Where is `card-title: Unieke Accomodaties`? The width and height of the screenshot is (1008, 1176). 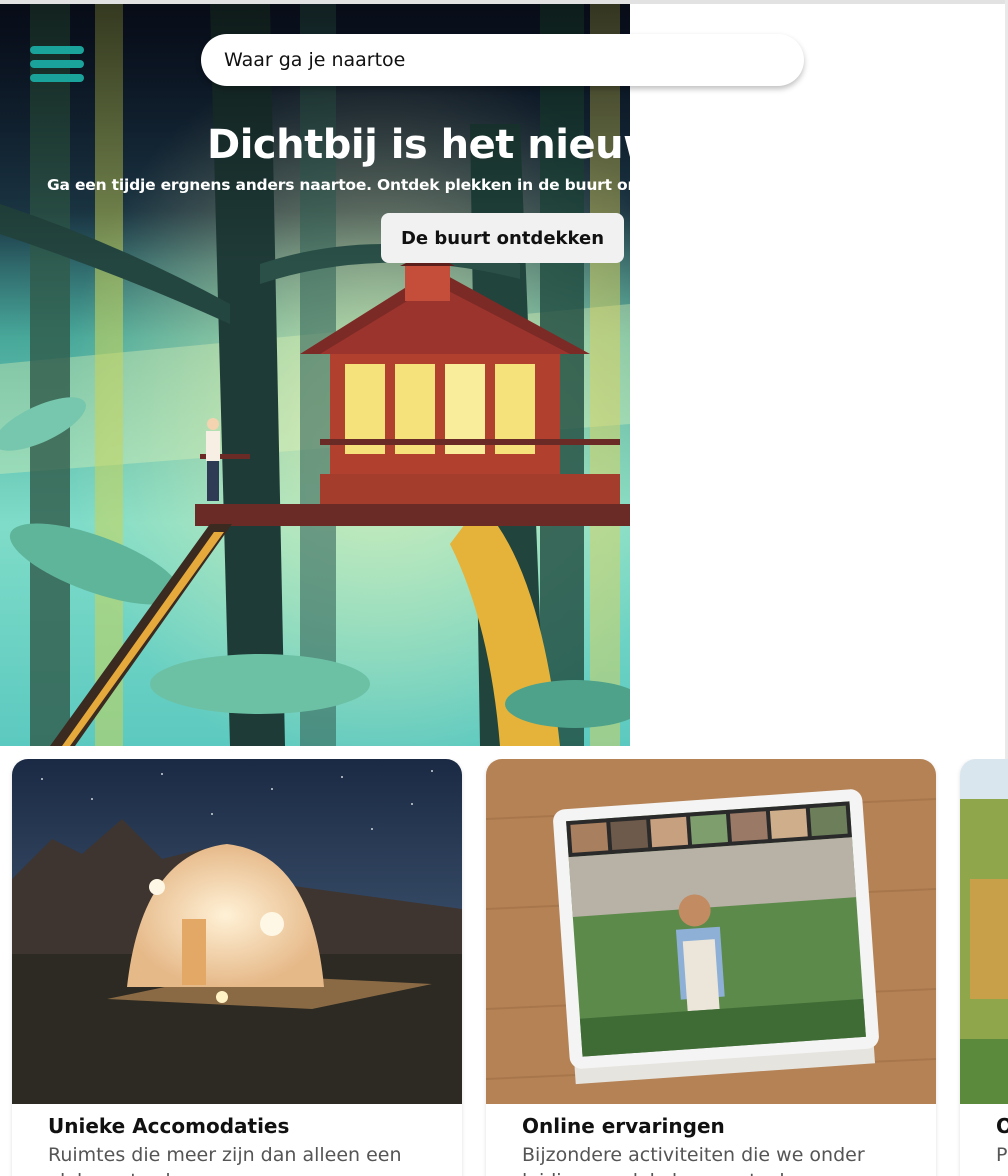
card-title: Unieke Accomodaties is located at coordinates (169, 1126).